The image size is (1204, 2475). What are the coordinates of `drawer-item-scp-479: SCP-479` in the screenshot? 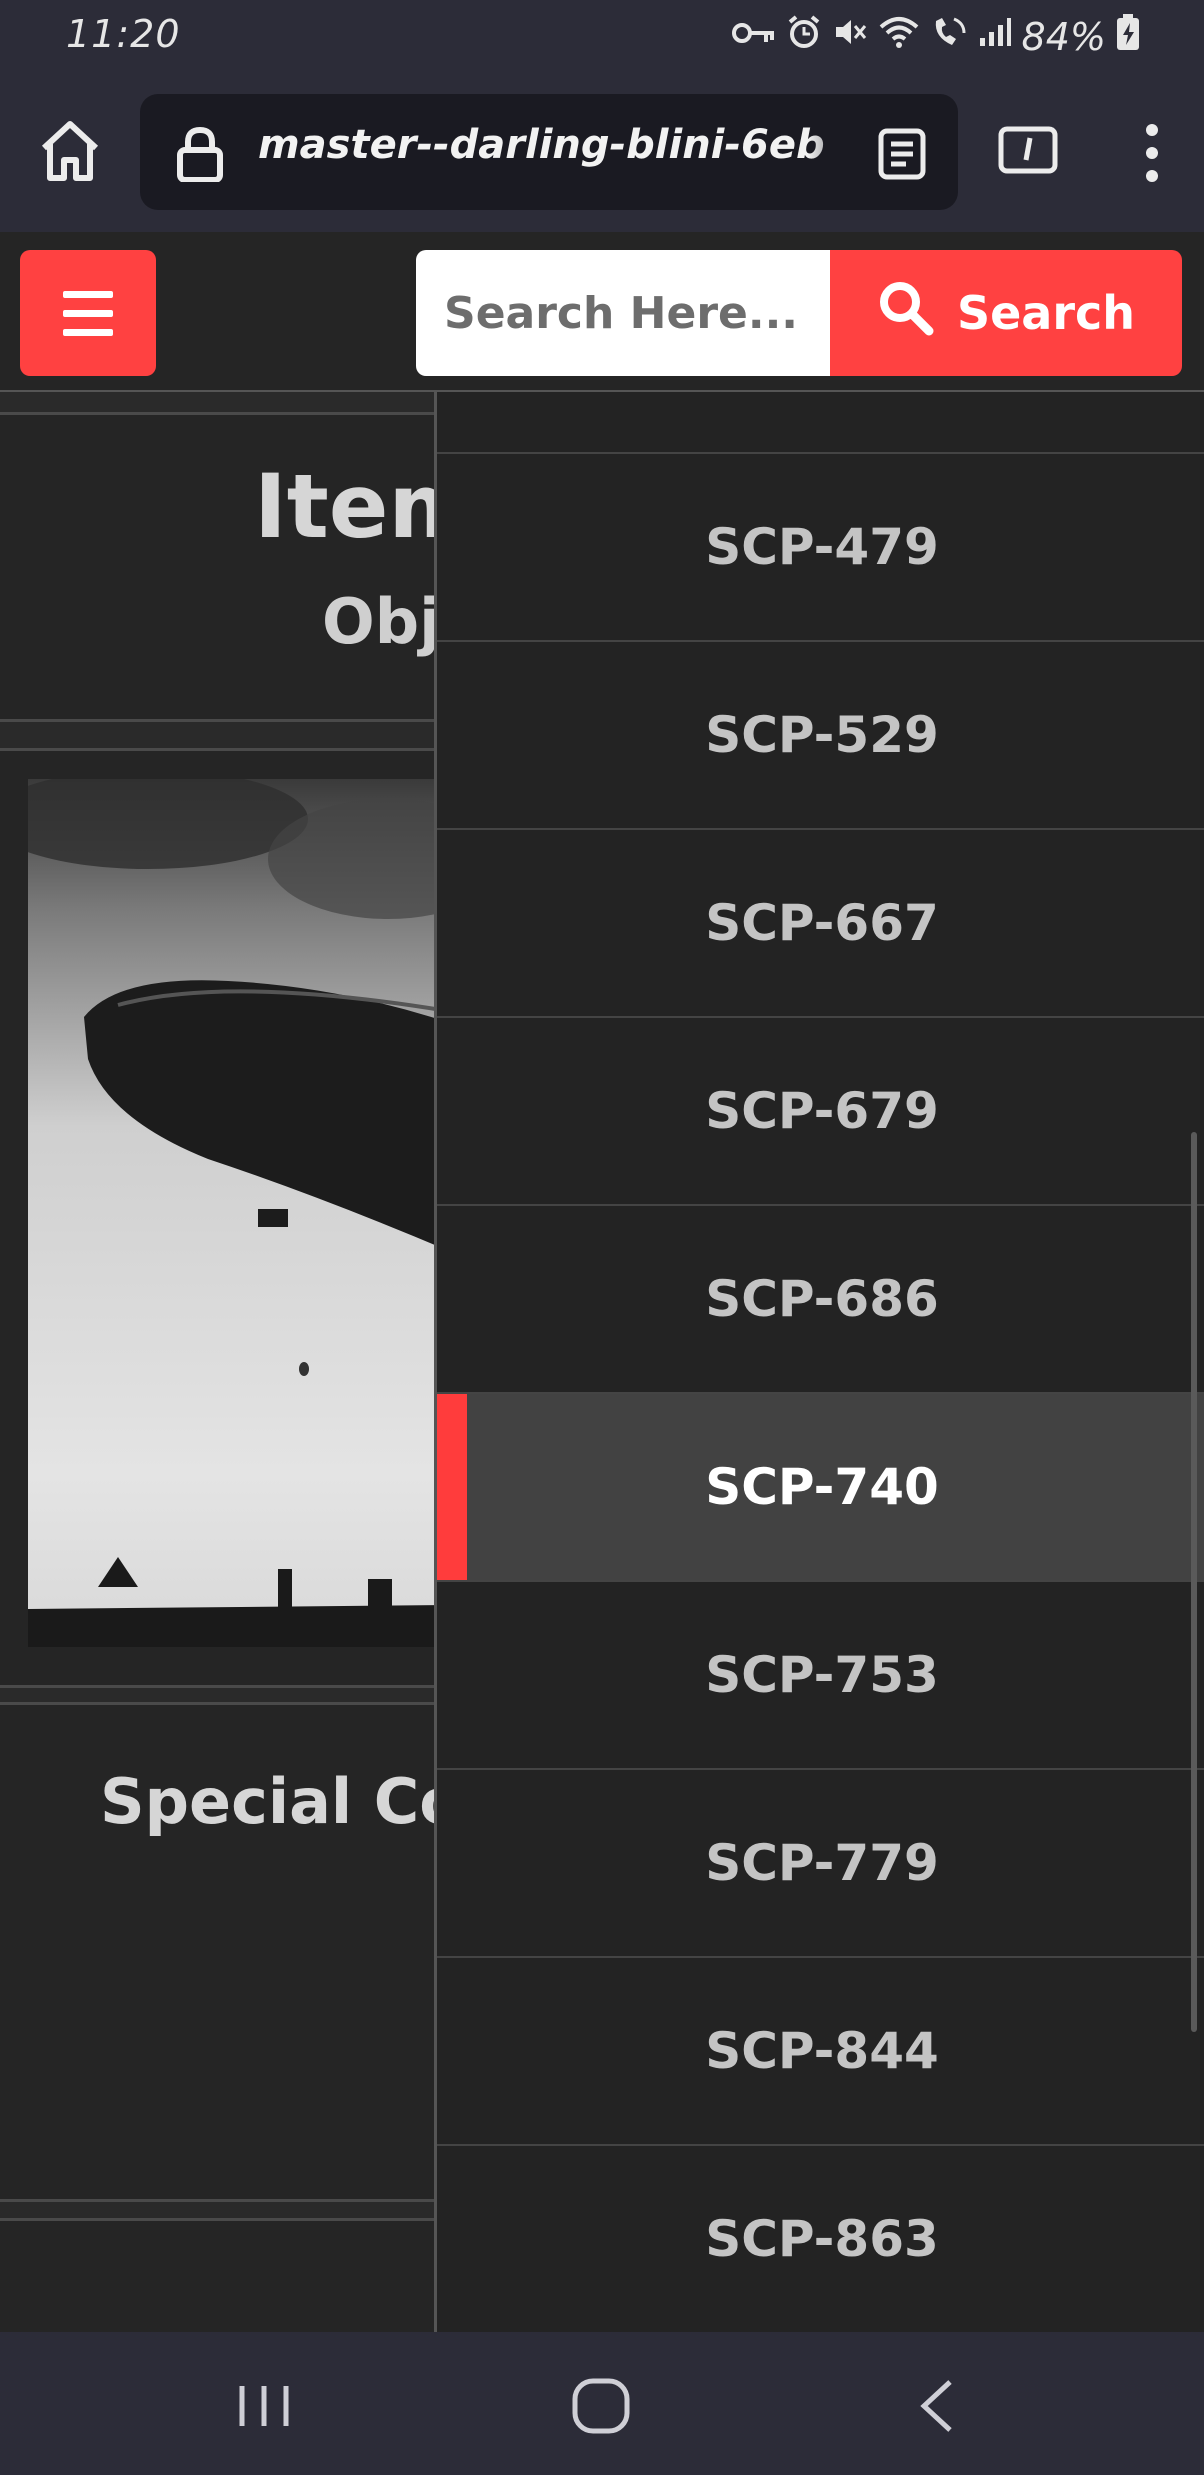 It's located at (820, 546).